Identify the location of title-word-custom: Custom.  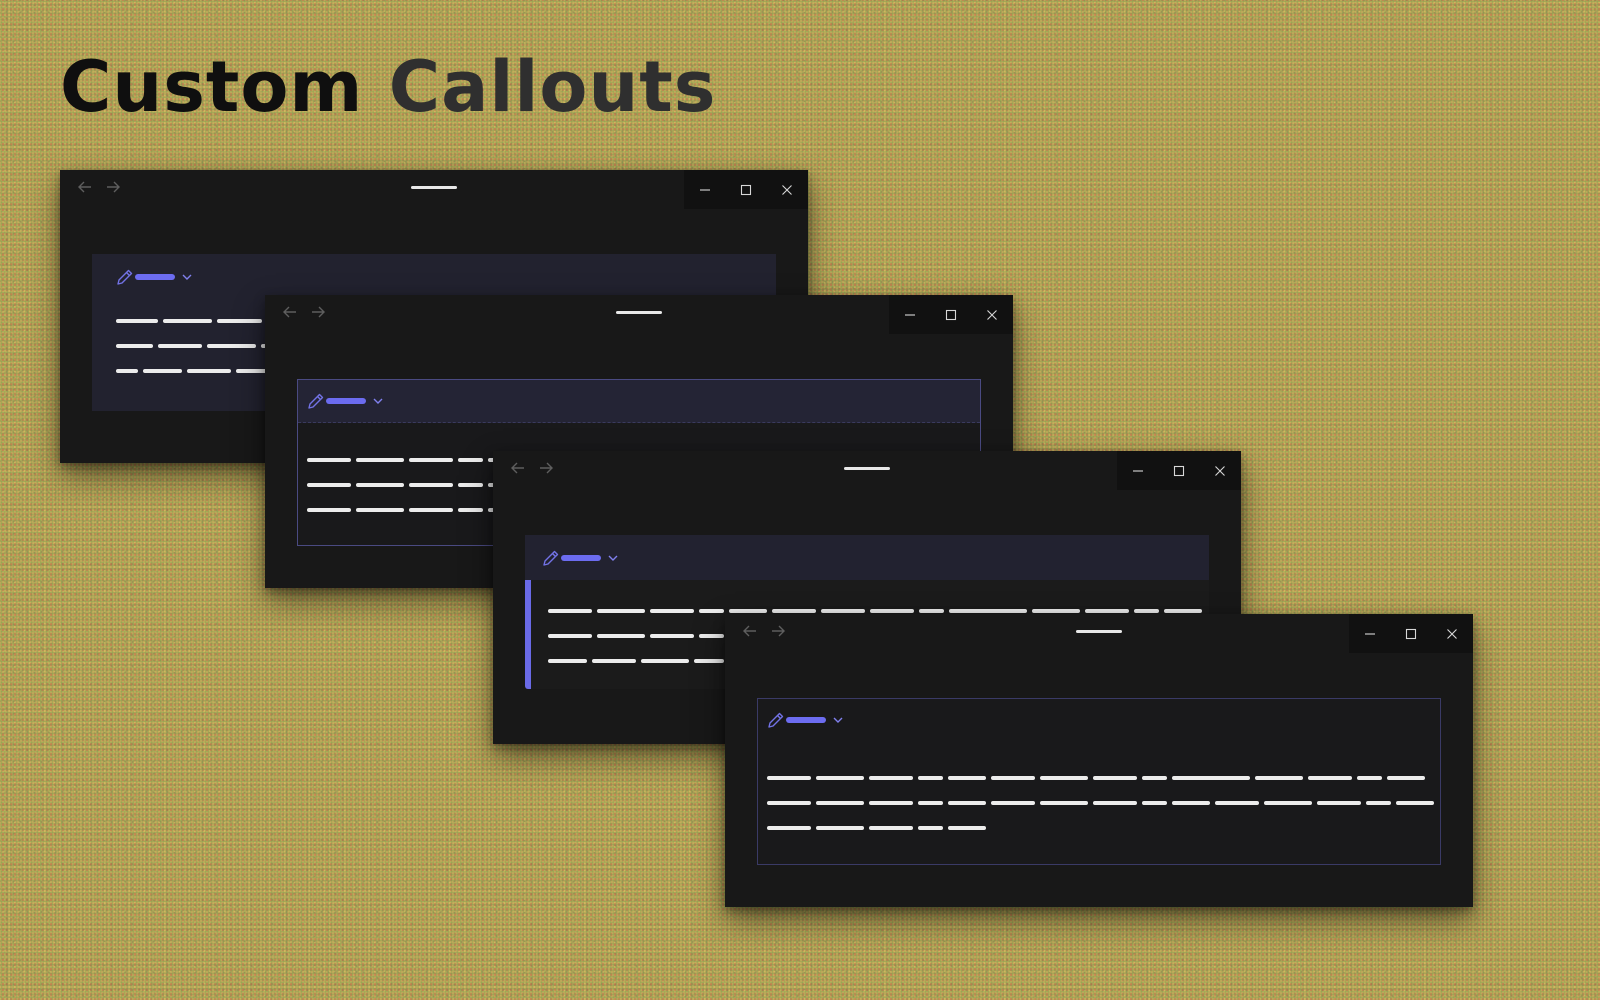
(212, 87).